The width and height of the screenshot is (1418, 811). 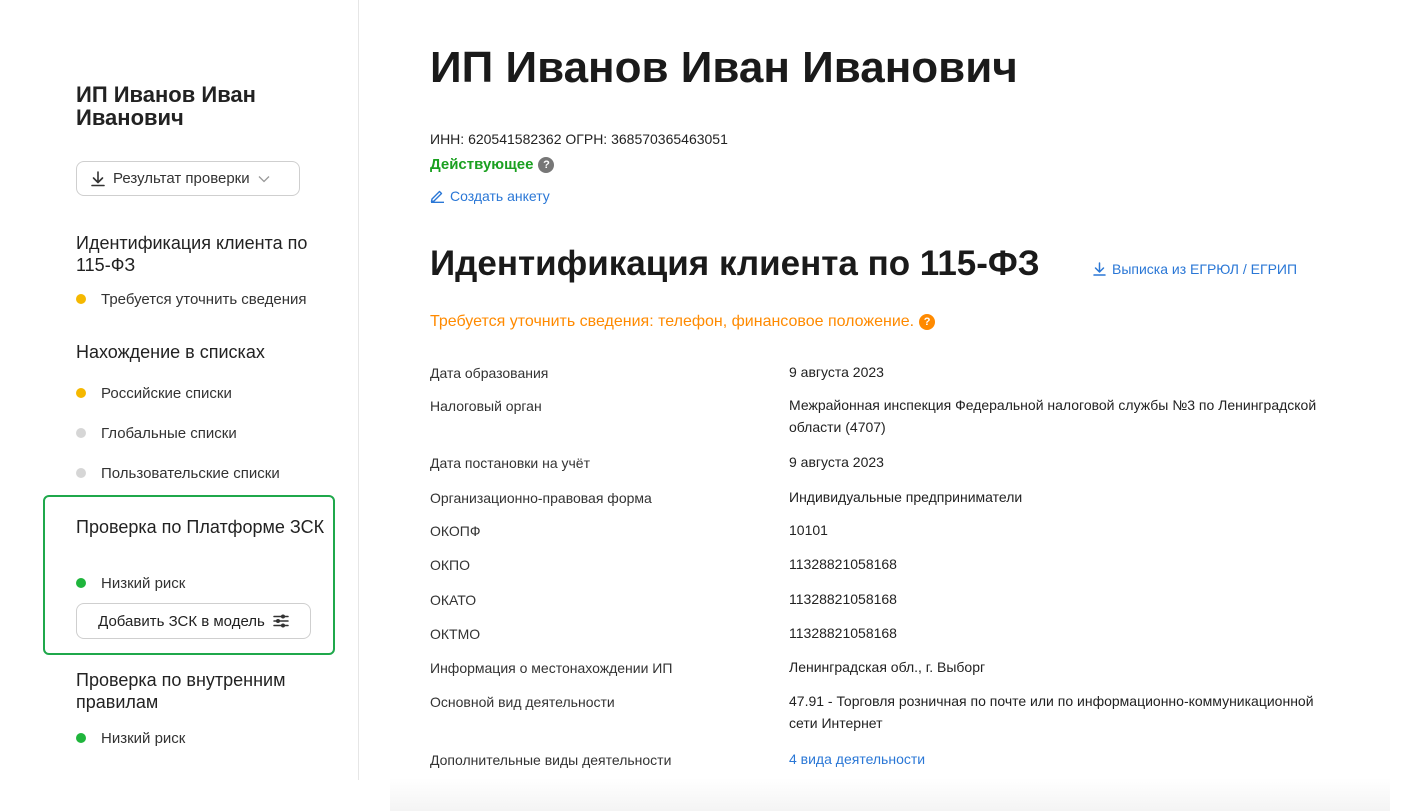 I want to click on row-label: Дата образования, so click(x=489, y=373).